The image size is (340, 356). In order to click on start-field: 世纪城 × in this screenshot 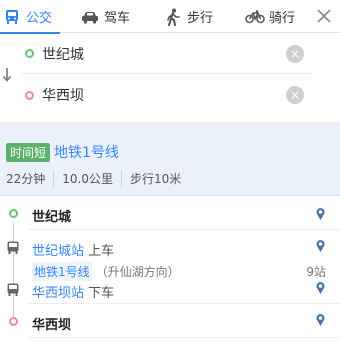, I will do `click(167, 54)`.